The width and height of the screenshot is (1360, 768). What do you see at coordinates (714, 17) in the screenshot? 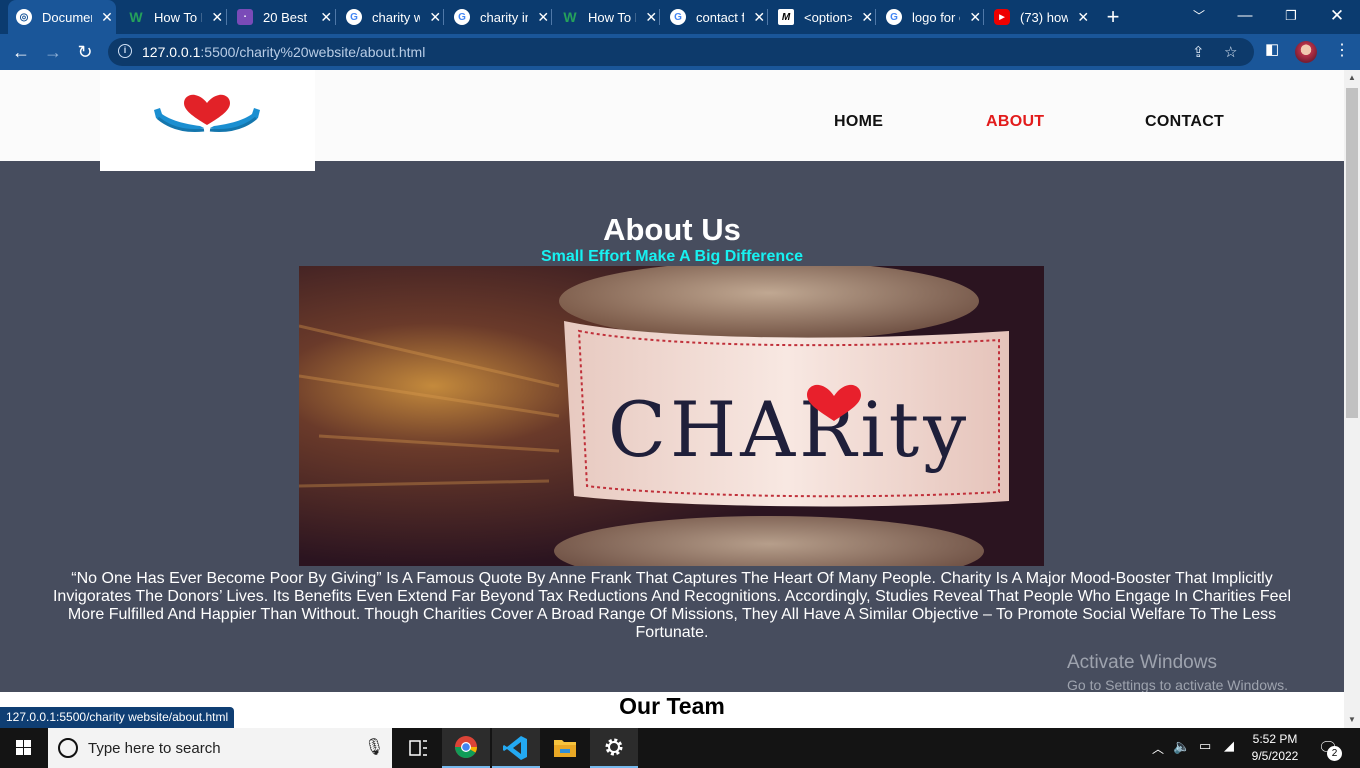
I see `tab-google-contact-form: G contact form ✕` at bounding box center [714, 17].